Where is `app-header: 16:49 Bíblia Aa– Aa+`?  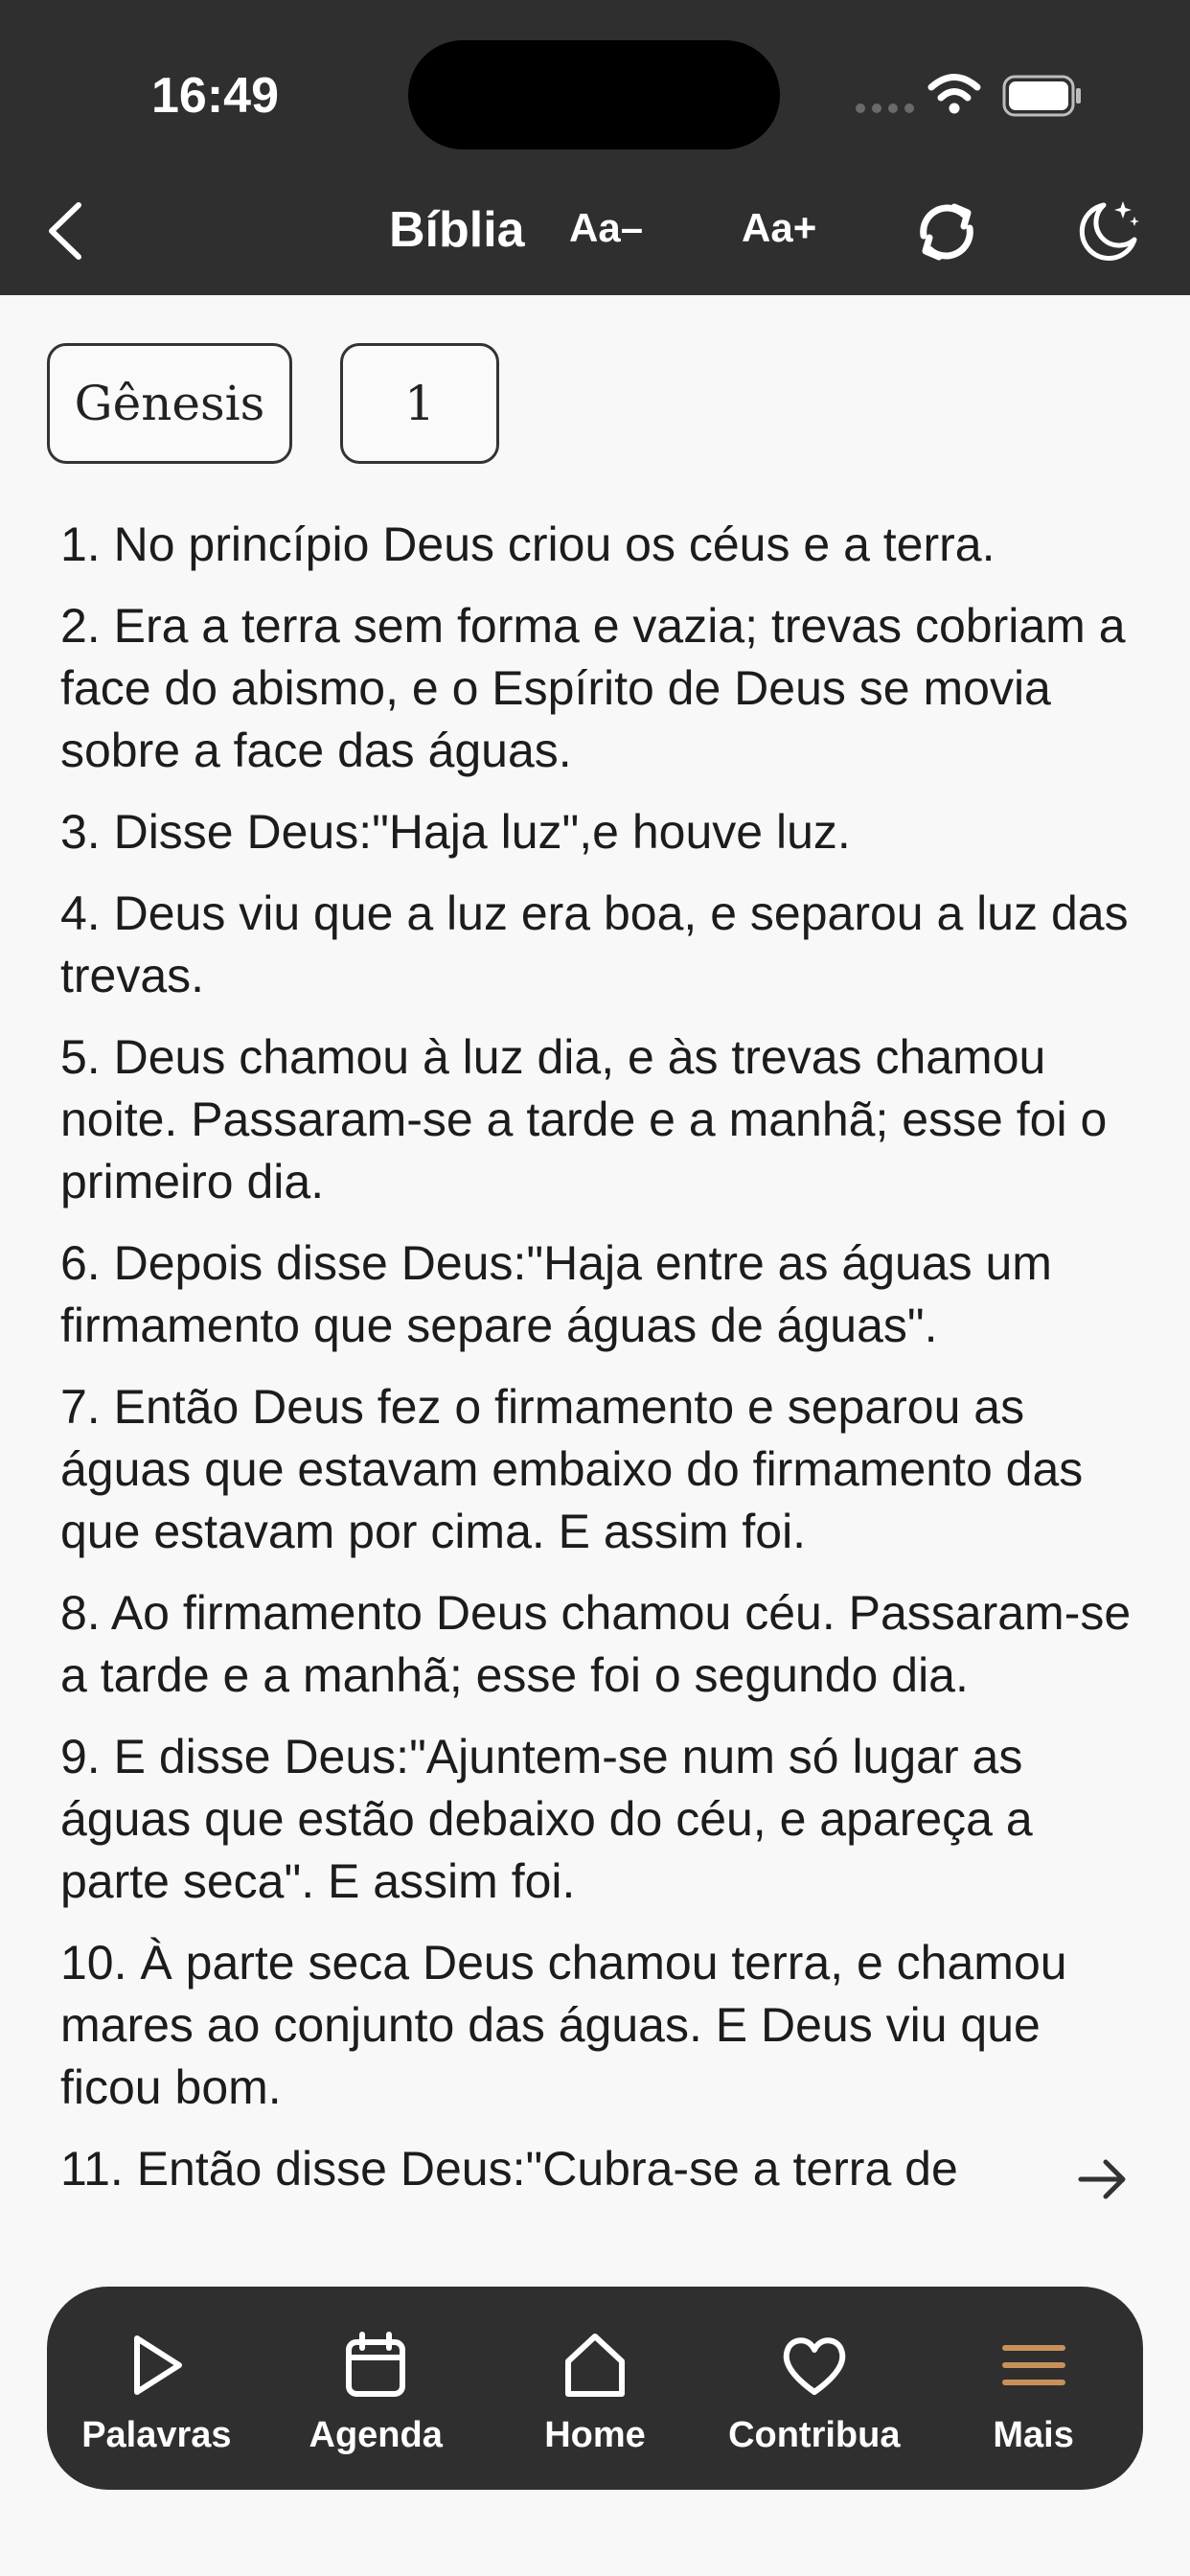
app-header: 16:49 Bíblia Aa– Aa+ is located at coordinates (595, 147).